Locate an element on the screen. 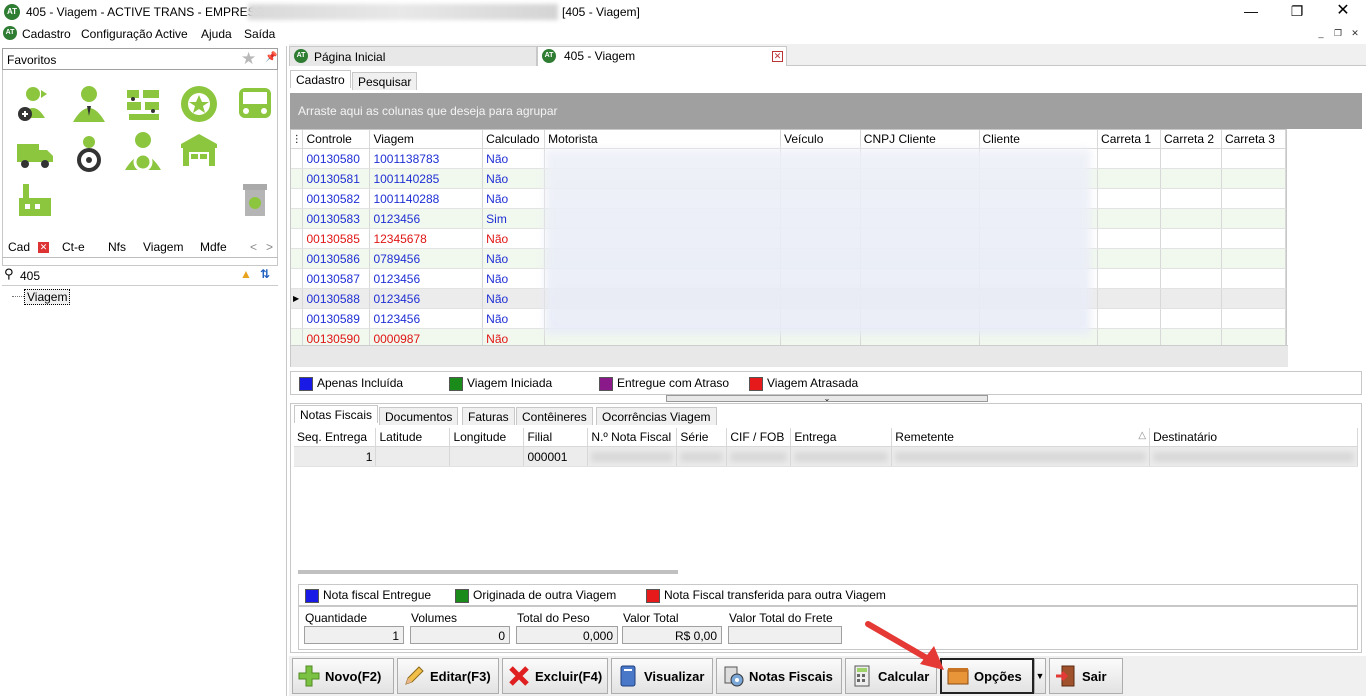  window-title: 405 - Viagem - ACTIVE TRANS - EMPRESA: is located at coordinates (146, 12).